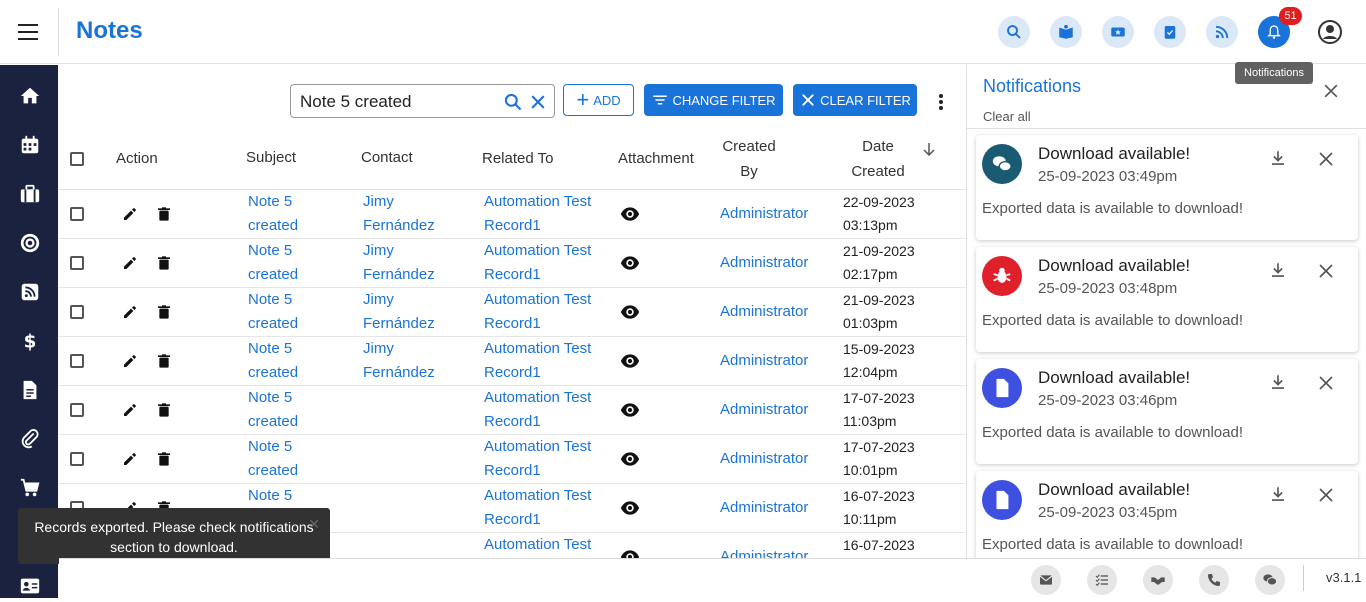 The height and width of the screenshot is (602, 1366). Describe the element at coordinates (929, 149) in the screenshot. I see `sort-arrow-icon` at that location.